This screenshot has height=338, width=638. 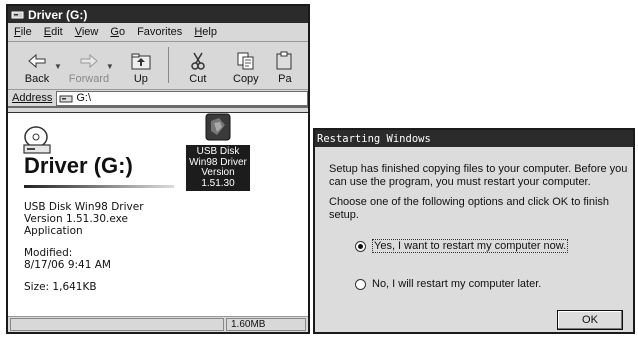 I want to click on back-arrow-icon, so click(x=37, y=61).